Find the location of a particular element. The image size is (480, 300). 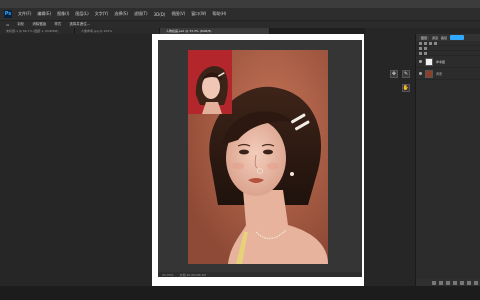

mask-icon is located at coordinates (448, 282).